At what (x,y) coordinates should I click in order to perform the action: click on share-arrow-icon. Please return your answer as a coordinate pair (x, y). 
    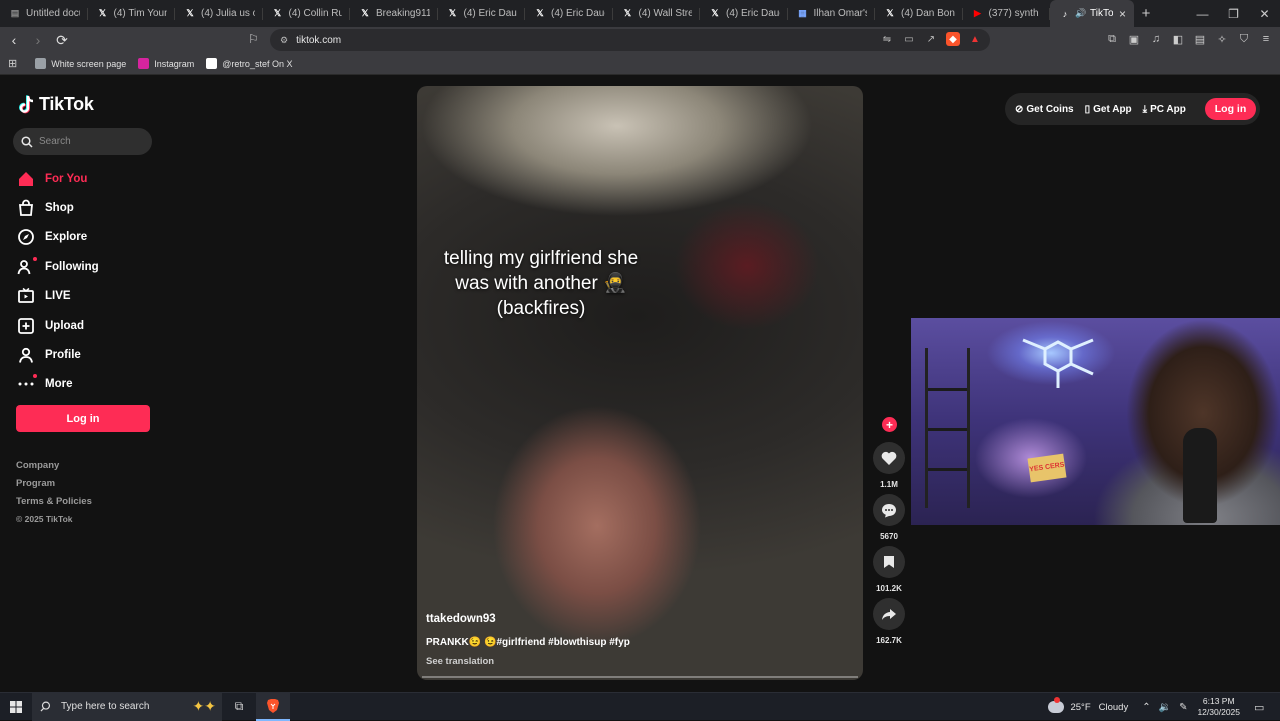
    Looking at the image, I should click on (889, 614).